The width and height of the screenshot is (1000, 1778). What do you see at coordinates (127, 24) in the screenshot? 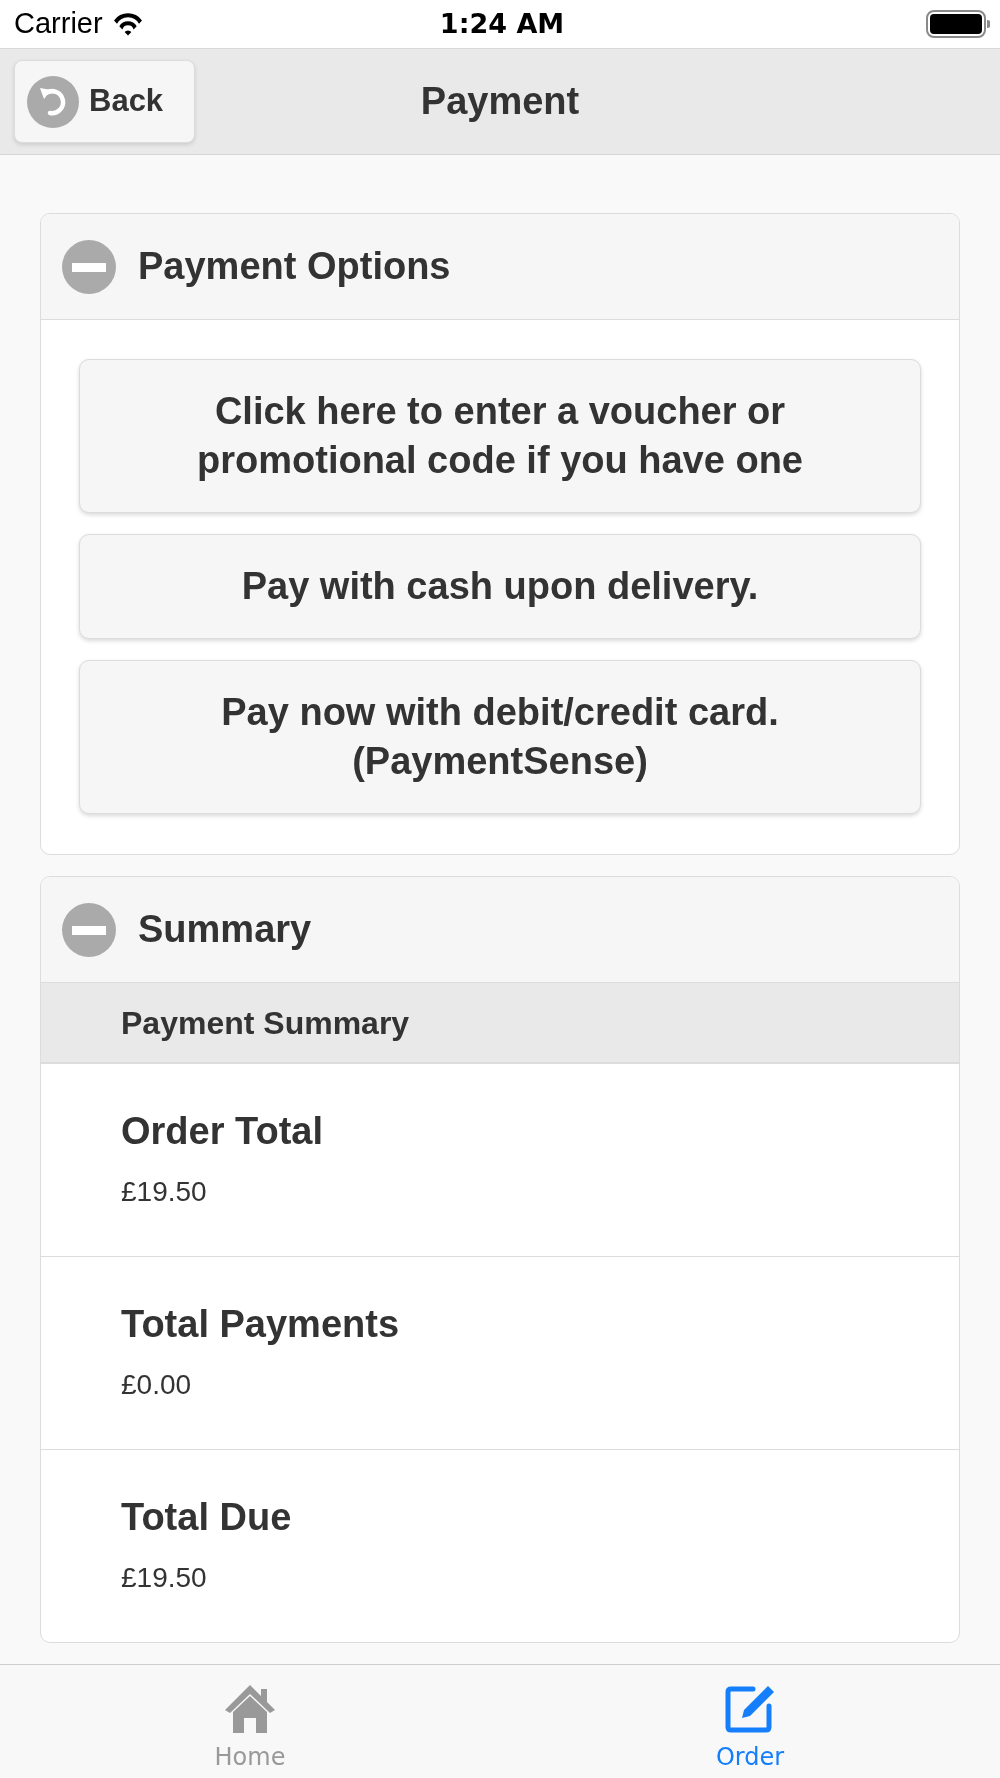
I see `wifi-icon` at bounding box center [127, 24].